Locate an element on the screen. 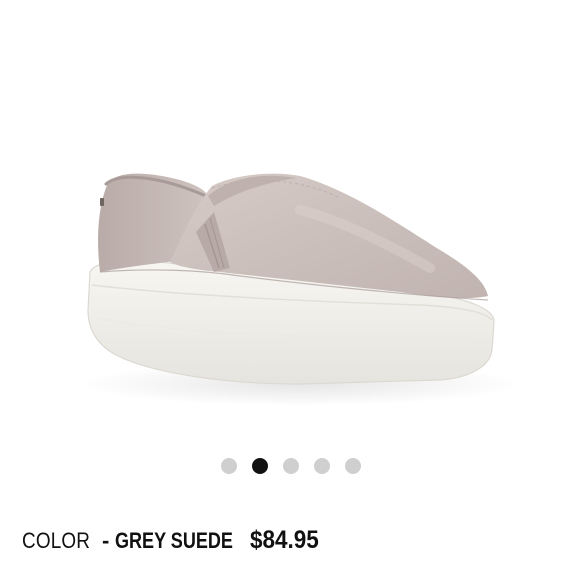  image-carousel-indicator is located at coordinates (290, 466).